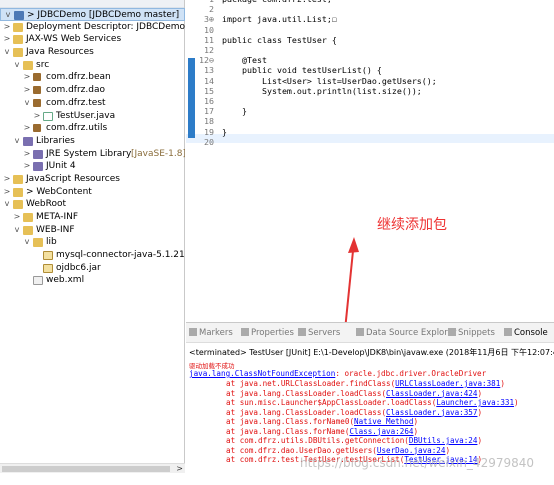 The height and width of the screenshot is (485, 554). I want to click on tree-item: > com.dfrz.bean, so click(92, 77).